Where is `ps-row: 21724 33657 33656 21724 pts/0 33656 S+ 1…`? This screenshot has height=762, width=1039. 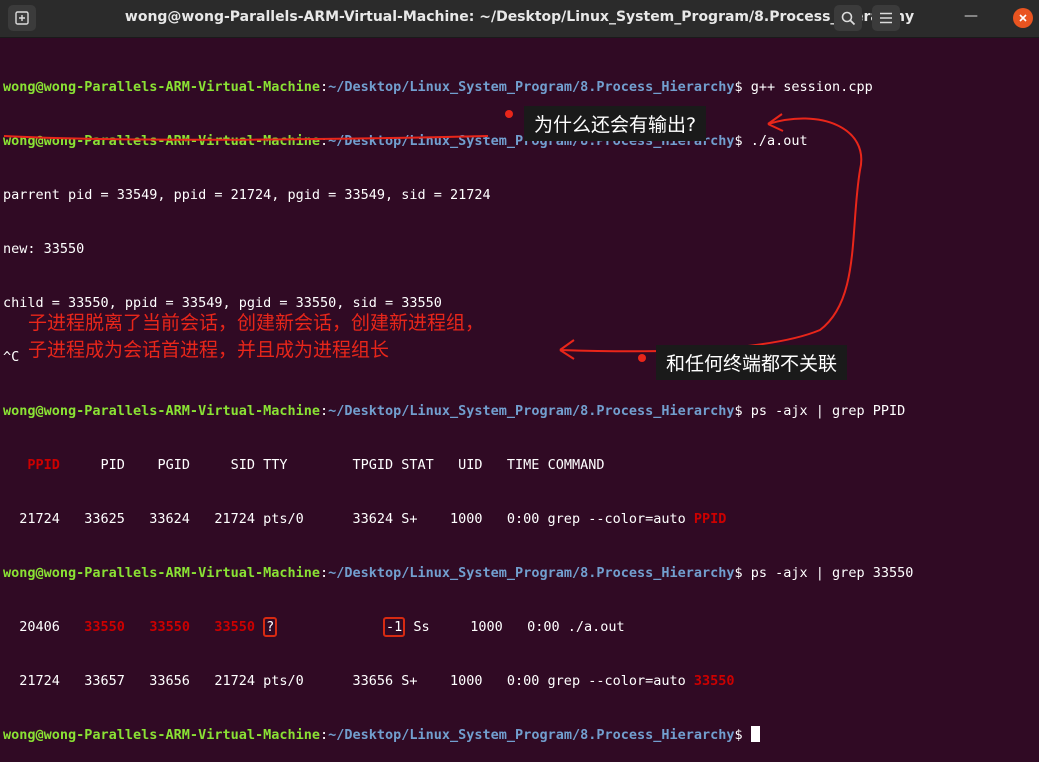
ps-row: 21724 33657 33656 21724 pts/0 33656 S+ 1… is located at coordinates (369, 681).